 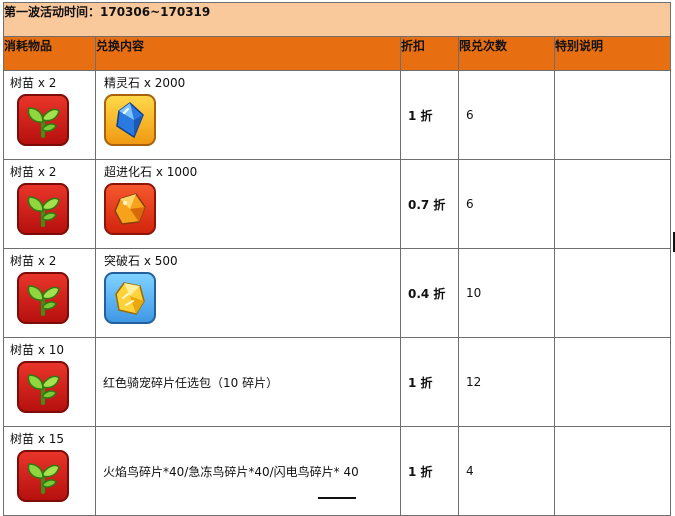 What do you see at coordinates (49, 53) in the screenshot?
I see `header-cost: 消耗物品` at bounding box center [49, 53].